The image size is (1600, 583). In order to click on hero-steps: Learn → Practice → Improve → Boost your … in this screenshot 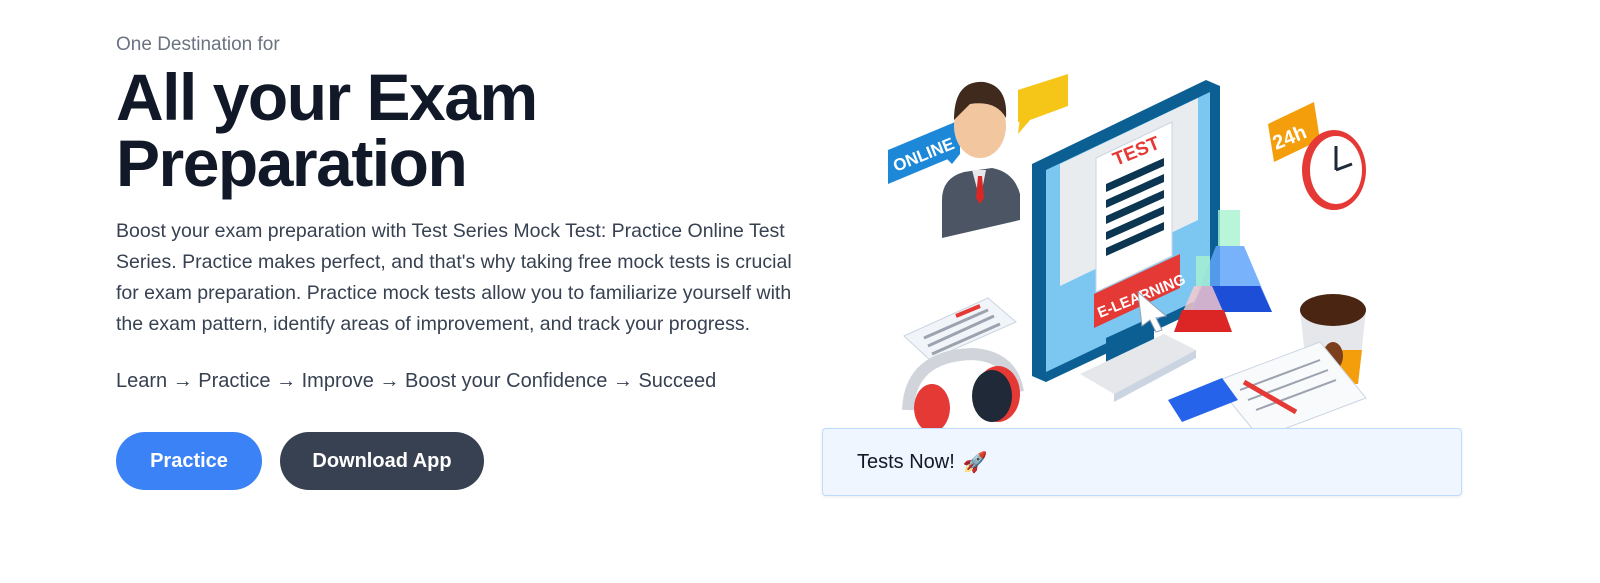, I will do `click(416, 381)`.